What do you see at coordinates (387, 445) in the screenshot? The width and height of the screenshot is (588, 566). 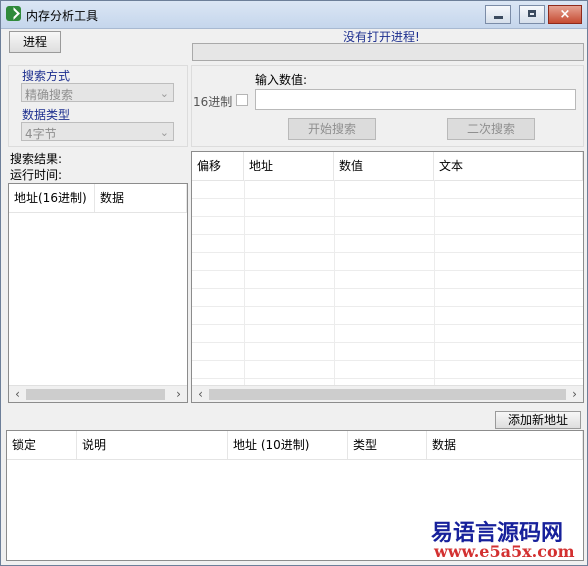 I see `column-type: 类型` at bounding box center [387, 445].